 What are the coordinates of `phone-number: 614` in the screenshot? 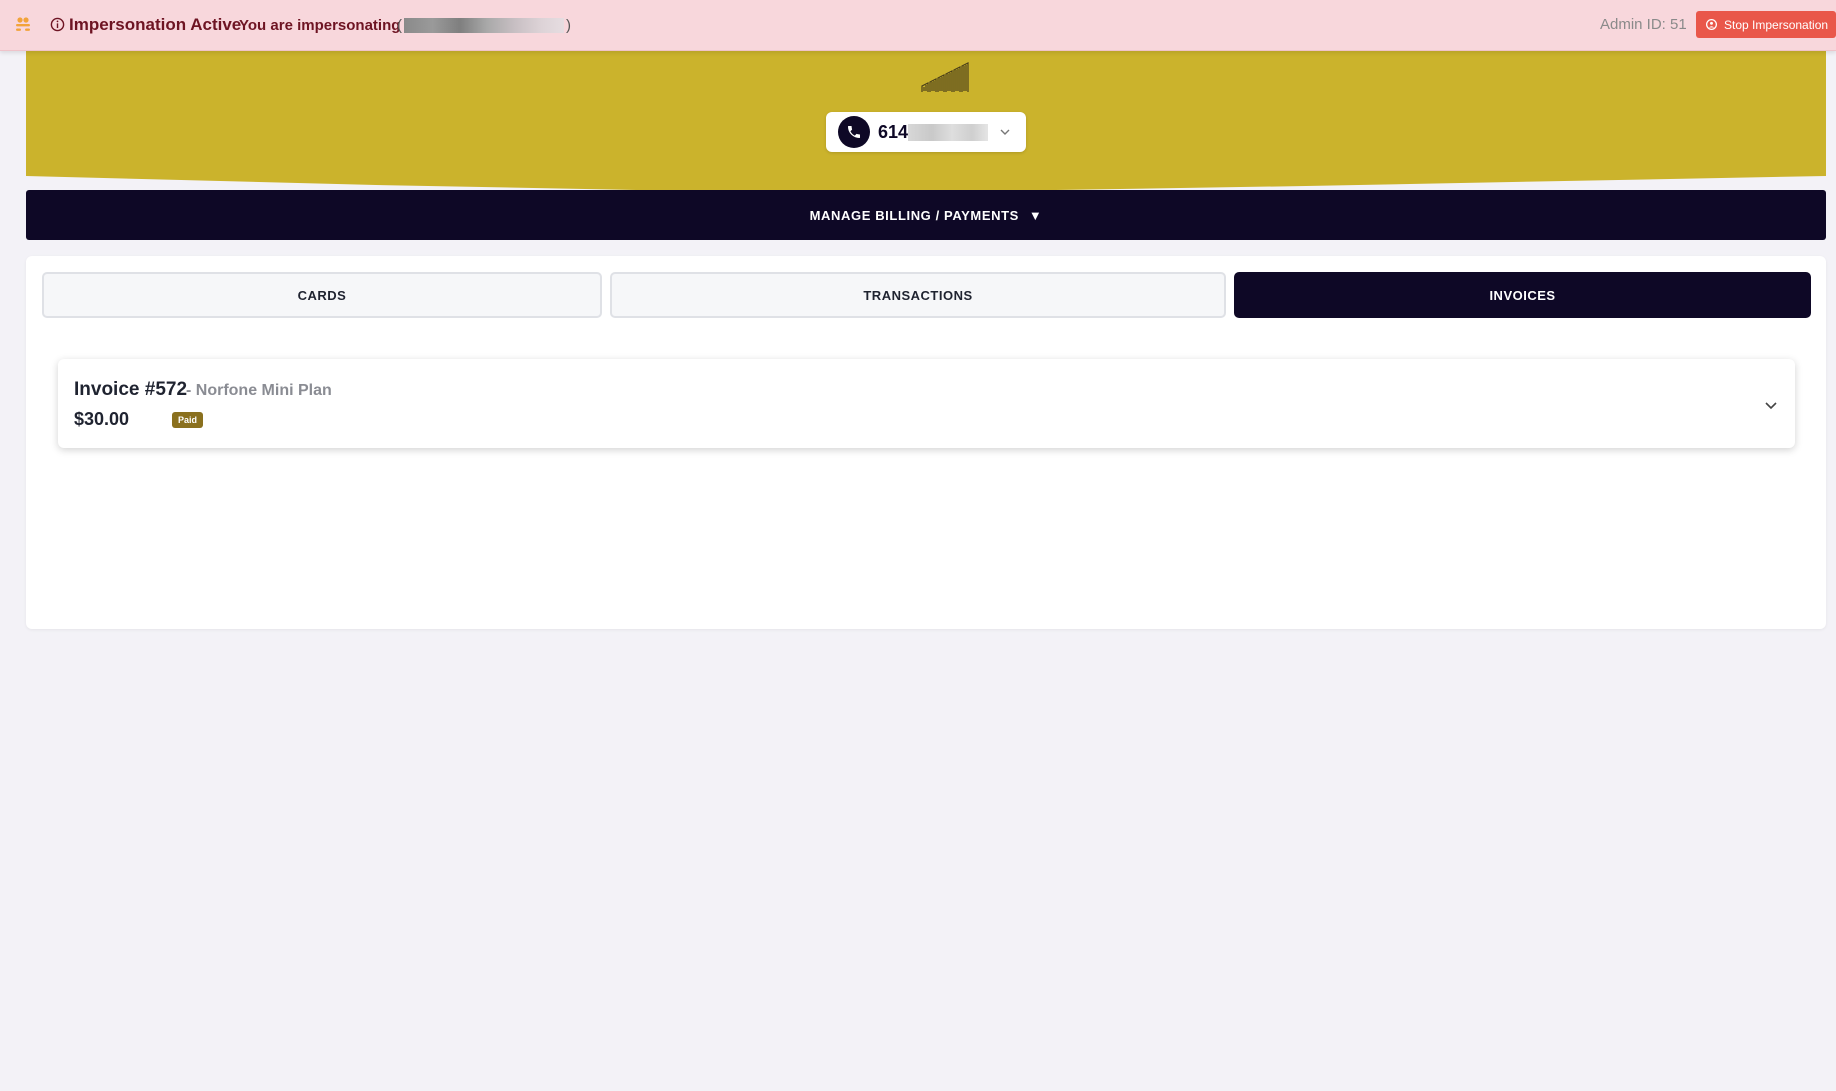 It's located at (933, 132).